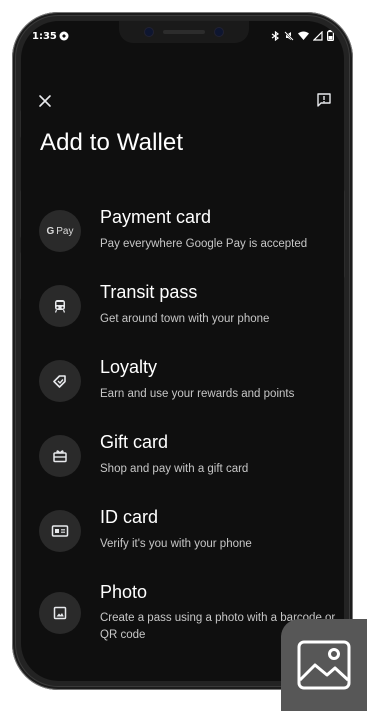  What do you see at coordinates (197, 394) in the screenshot?
I see `option-subtitle: Earn and use your rewards and points` at bounding box center [197, 394].